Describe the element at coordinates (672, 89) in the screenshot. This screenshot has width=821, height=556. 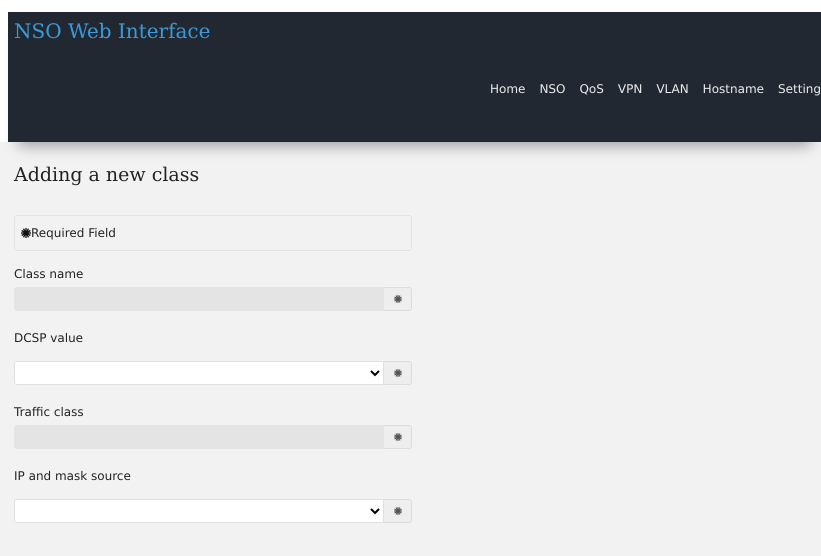
I see `nav-link: VLAN` at that location.